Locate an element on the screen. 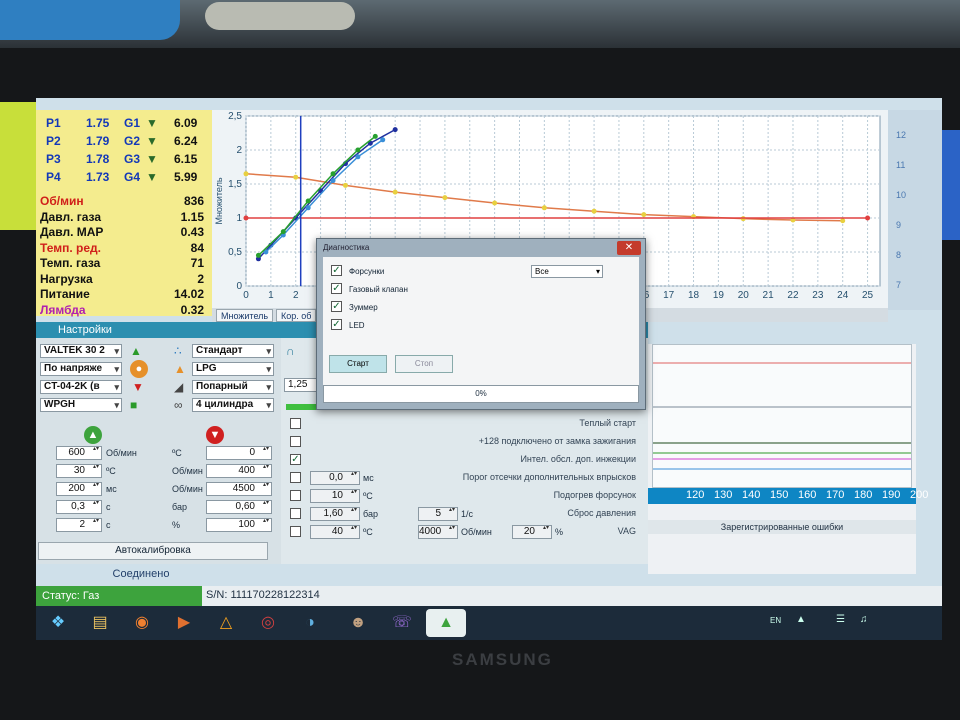 The image size is (960, 720). overlap-time-spin: 2 is located at coordinates (79, 525).